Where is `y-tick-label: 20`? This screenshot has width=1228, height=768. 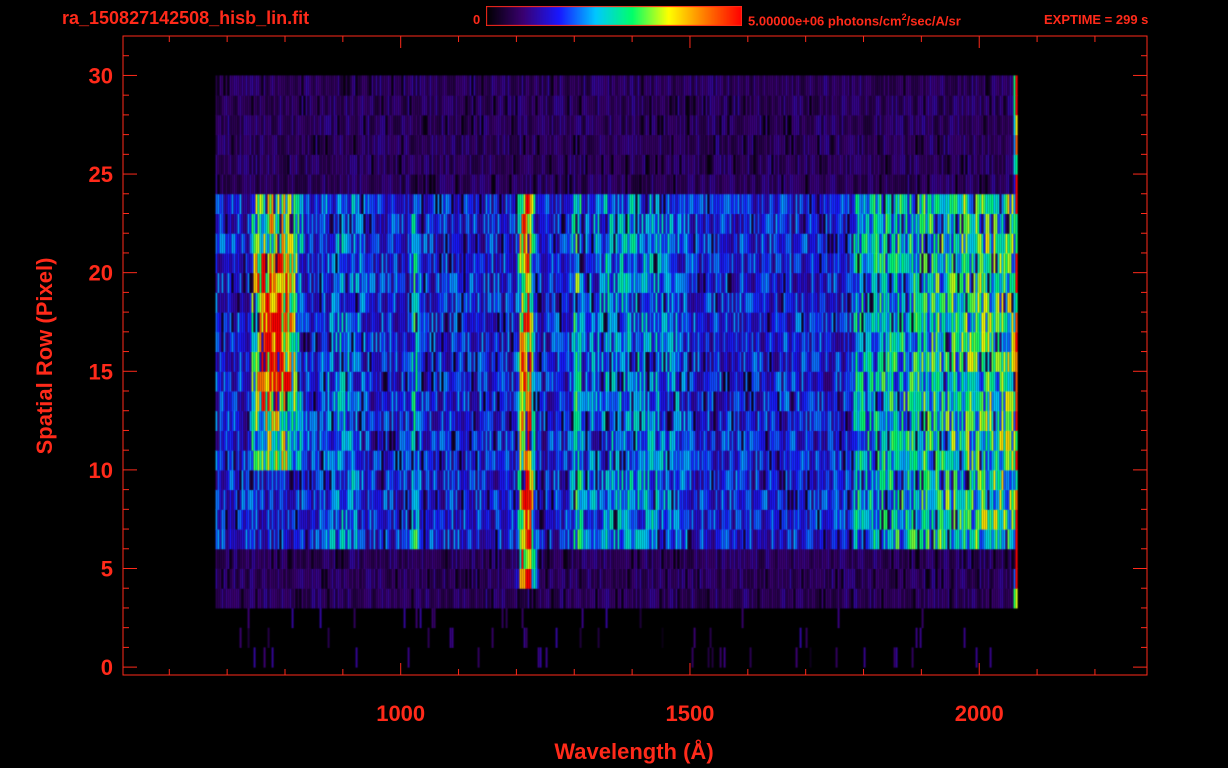
y-tick-label: 20 is located at coordinates (101, 273).